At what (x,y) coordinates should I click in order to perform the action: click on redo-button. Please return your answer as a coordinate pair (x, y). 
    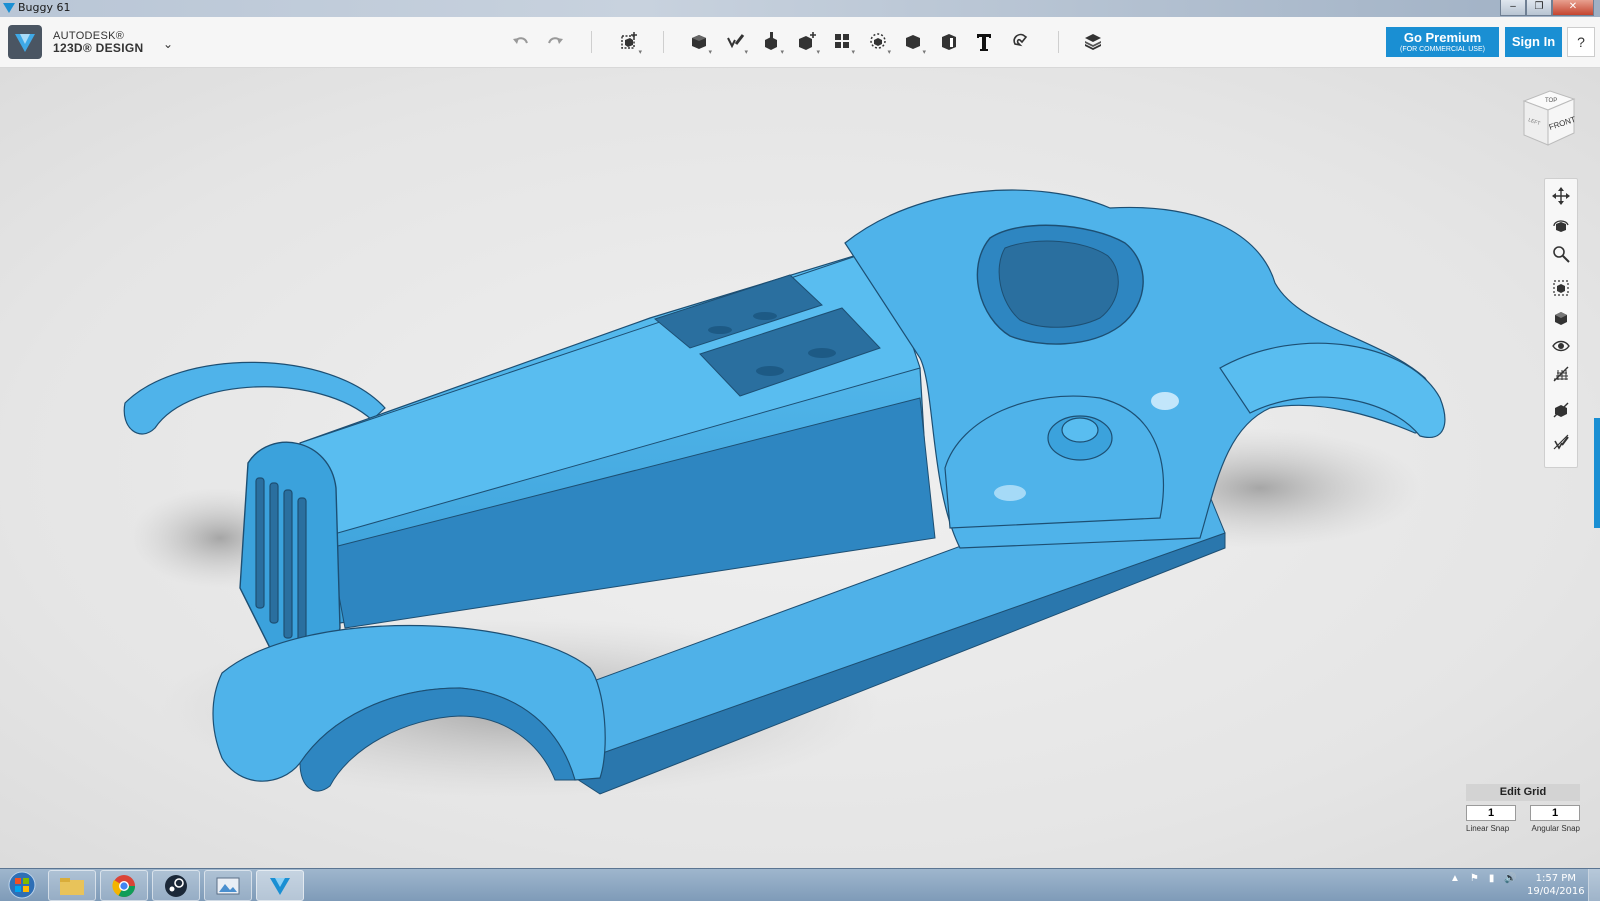
    Looking at the image, I should click on (555, 41).